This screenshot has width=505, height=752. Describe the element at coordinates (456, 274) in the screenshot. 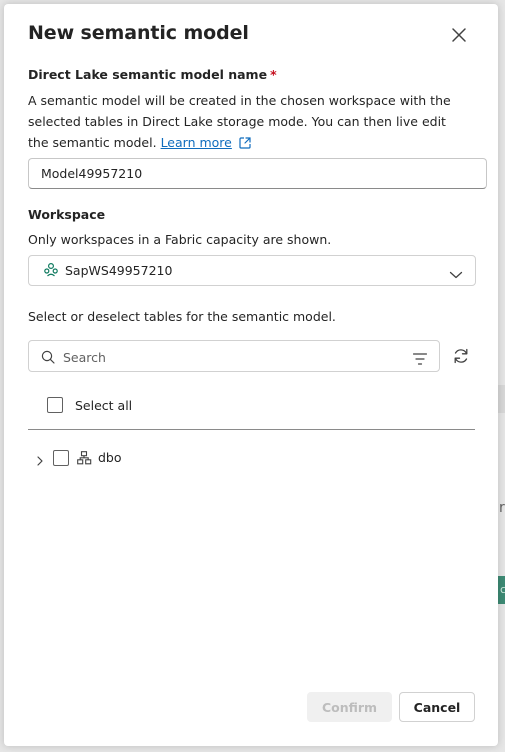

I see `chevron-down-icon` at that location.